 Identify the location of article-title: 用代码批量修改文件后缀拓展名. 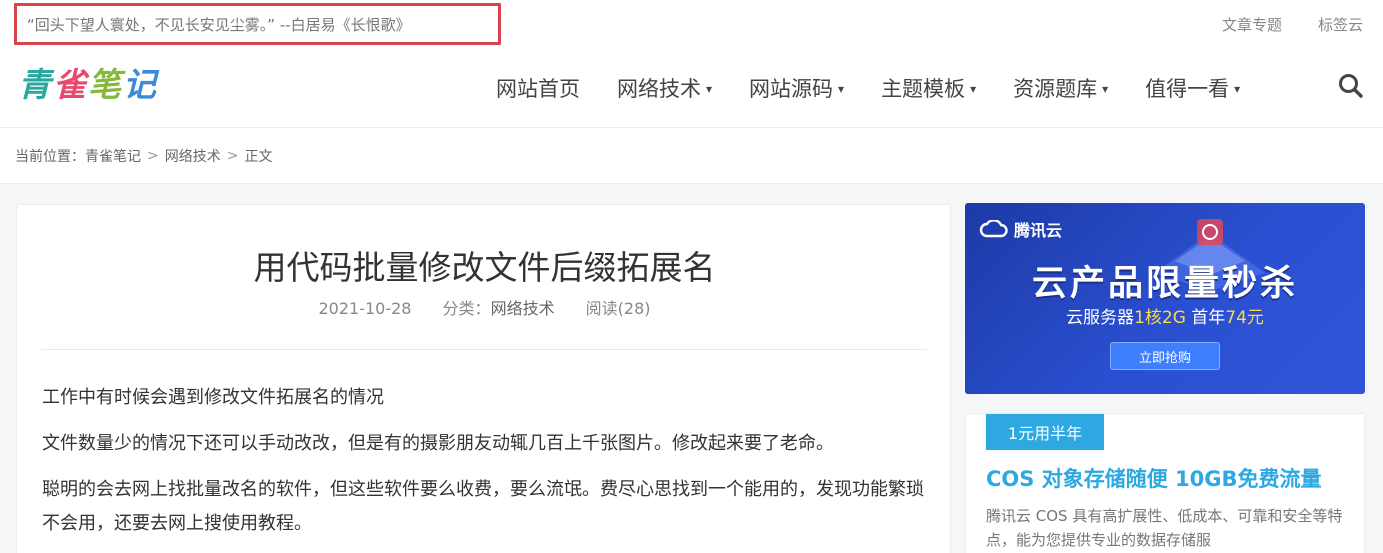
(484, 267).